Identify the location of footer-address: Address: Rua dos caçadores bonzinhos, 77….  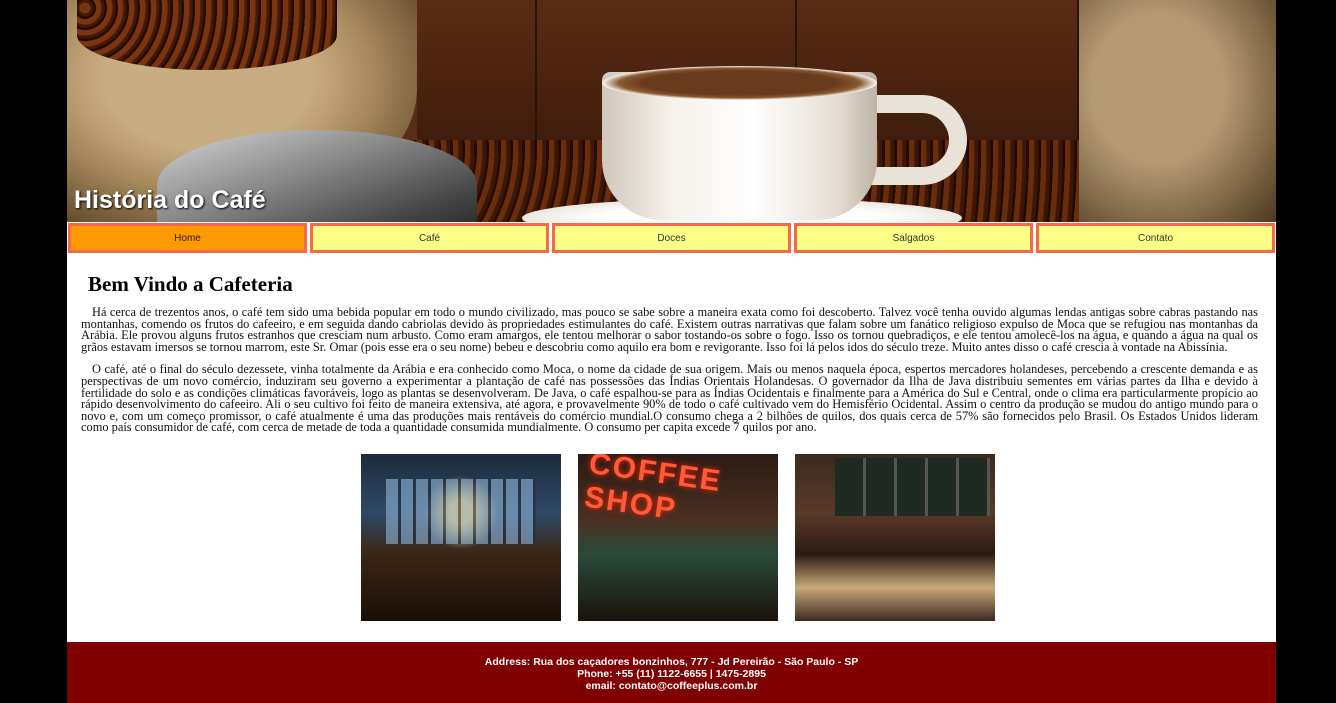
(671, 662).